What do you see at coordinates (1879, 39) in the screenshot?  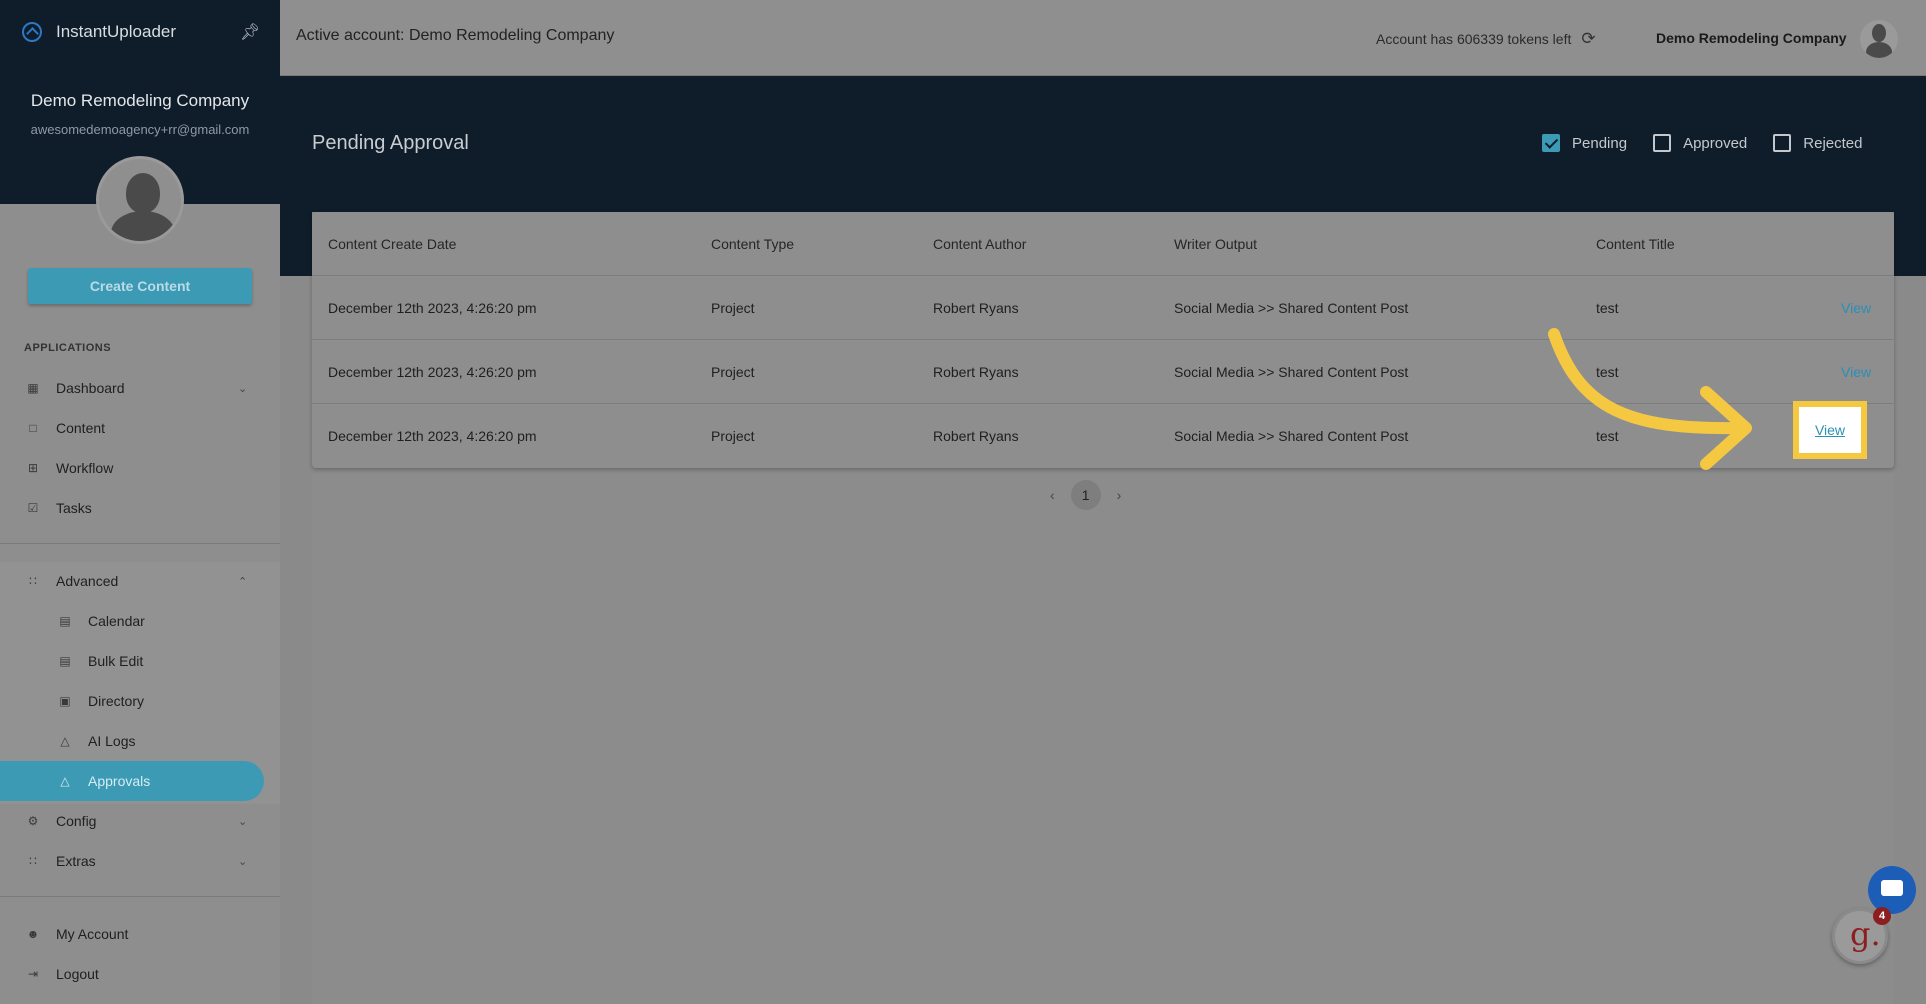 I see `user-avatar` at bounding box center [1879, 39].